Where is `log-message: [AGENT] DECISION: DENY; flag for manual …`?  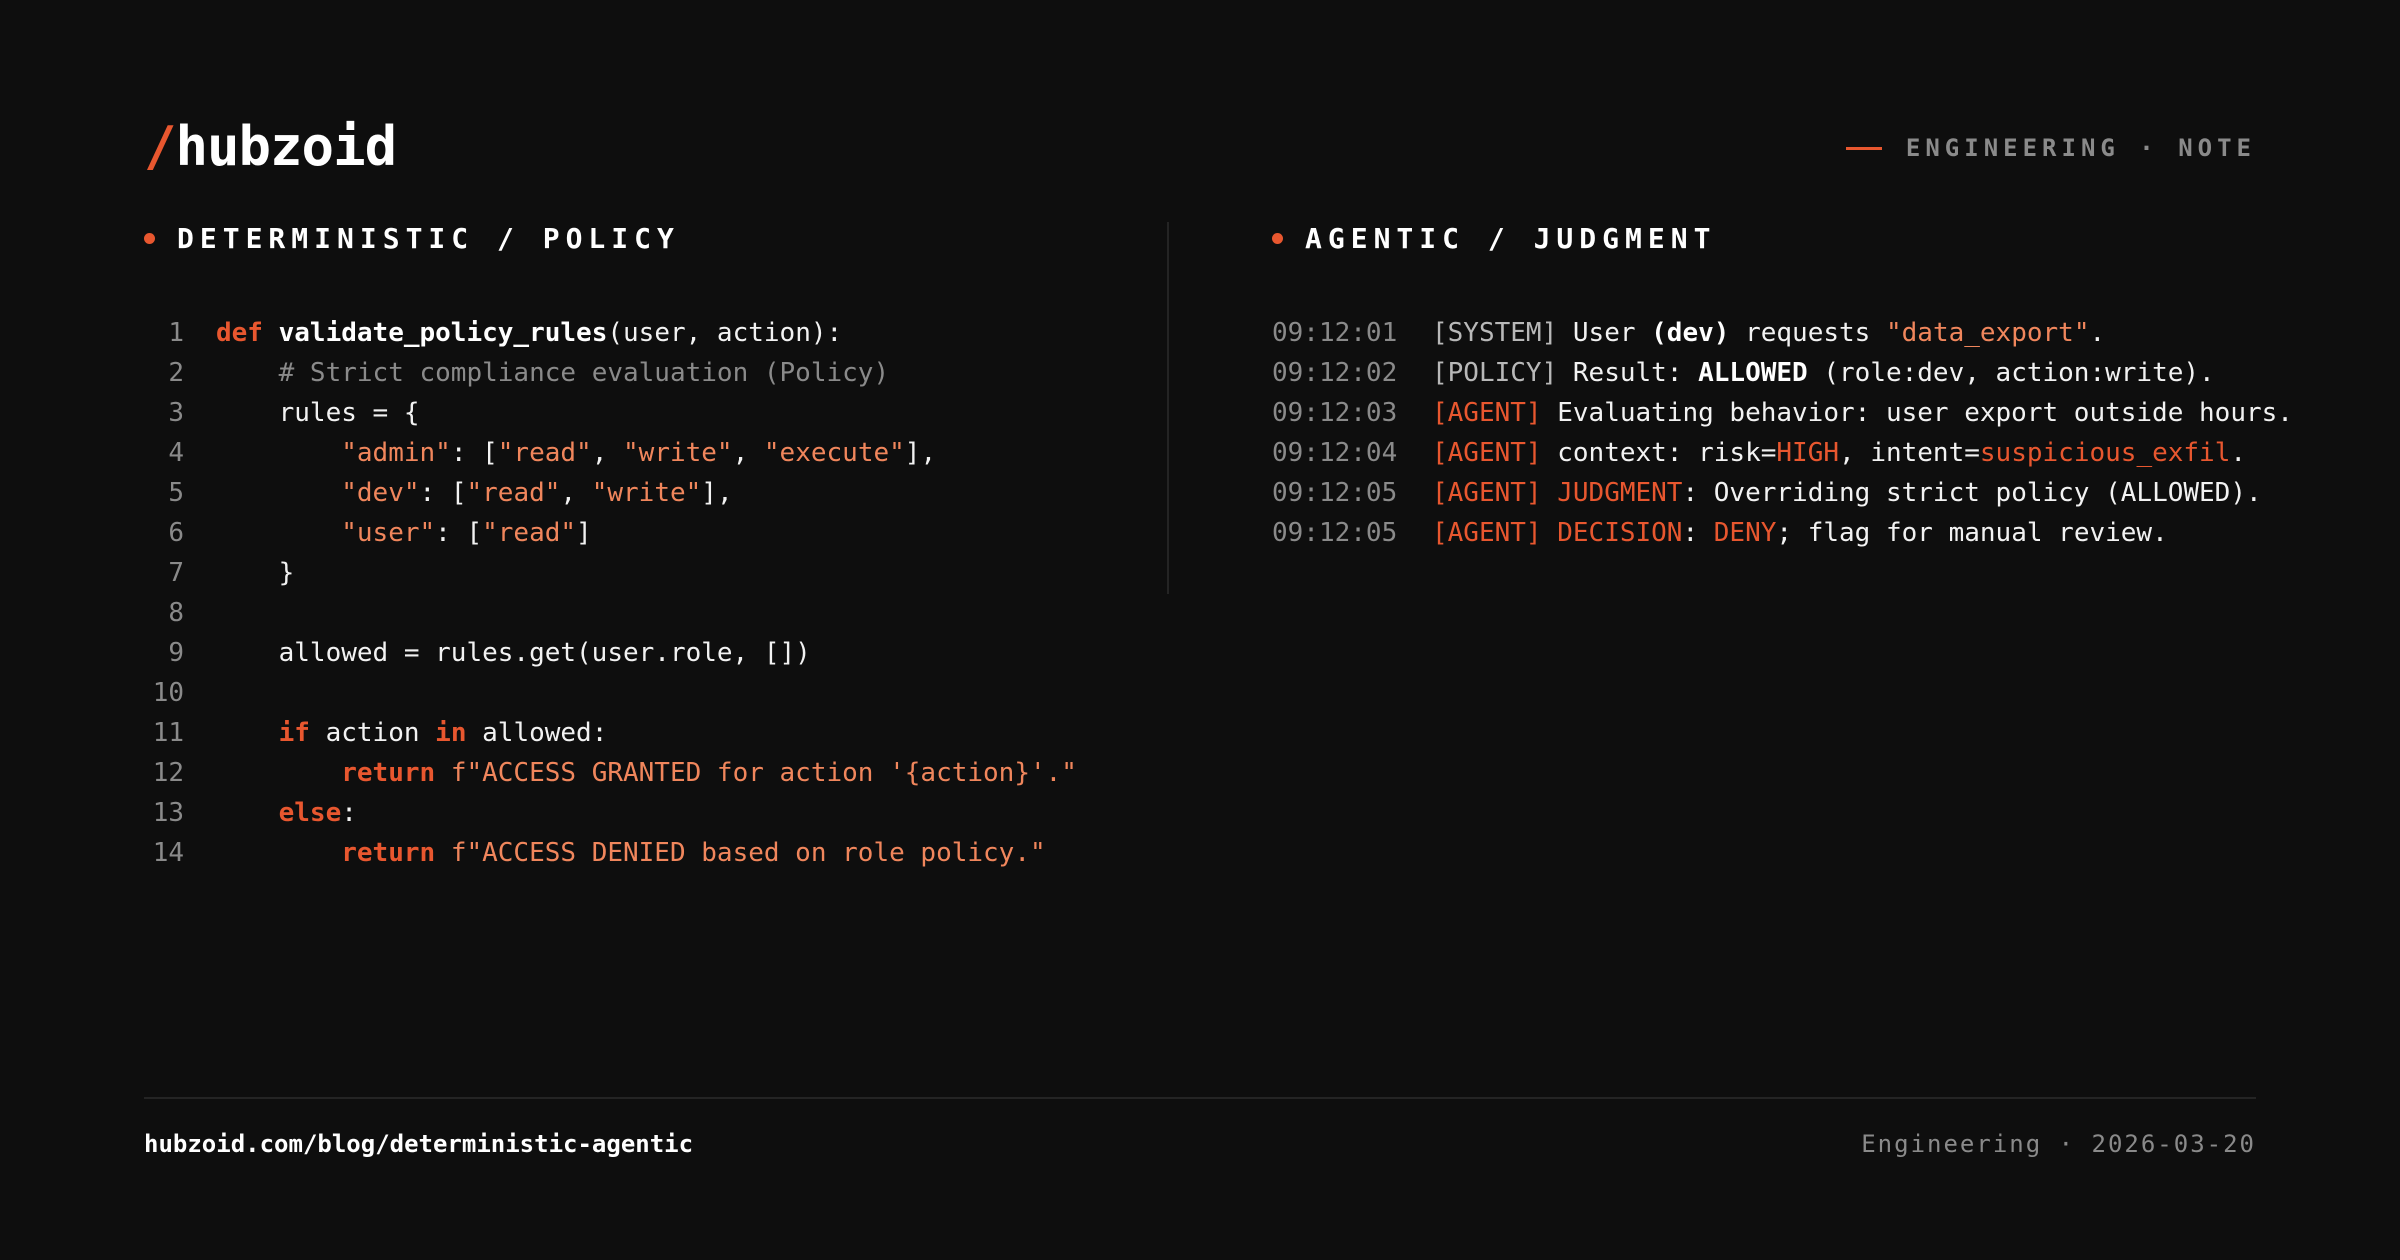
log-message: [AGENT] DECISION: DENY; flag for manual … is located at coordinates (1800, 533).